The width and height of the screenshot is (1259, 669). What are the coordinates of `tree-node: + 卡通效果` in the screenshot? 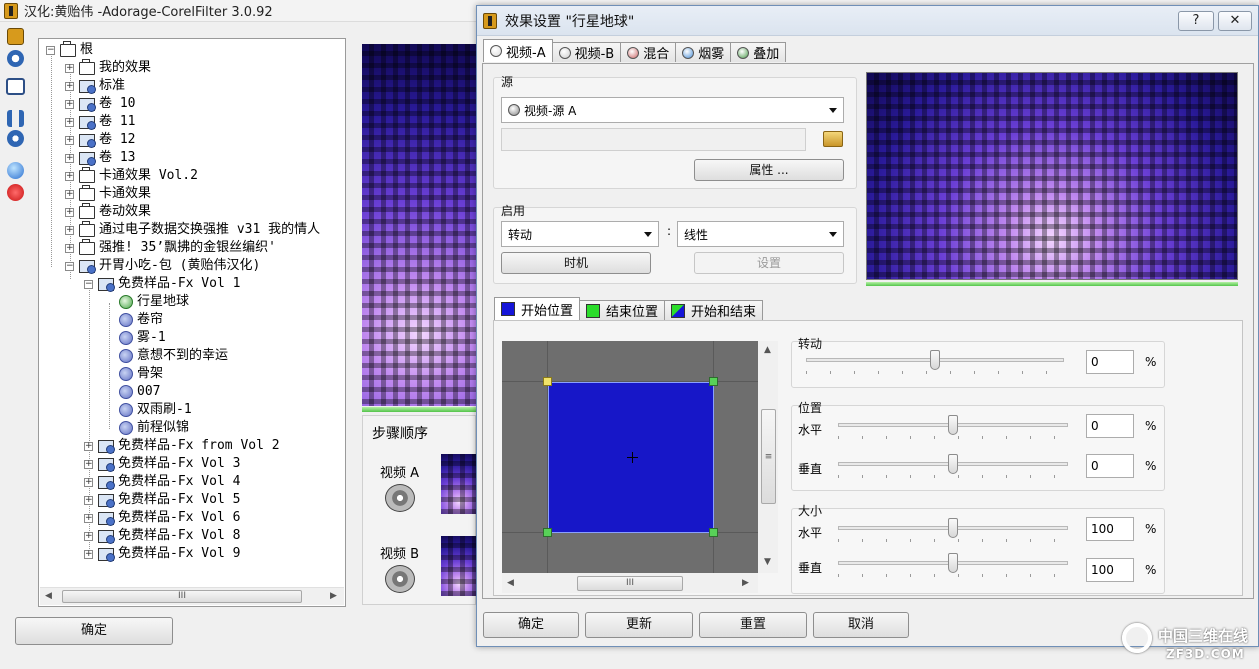 It's located at (108, 193).